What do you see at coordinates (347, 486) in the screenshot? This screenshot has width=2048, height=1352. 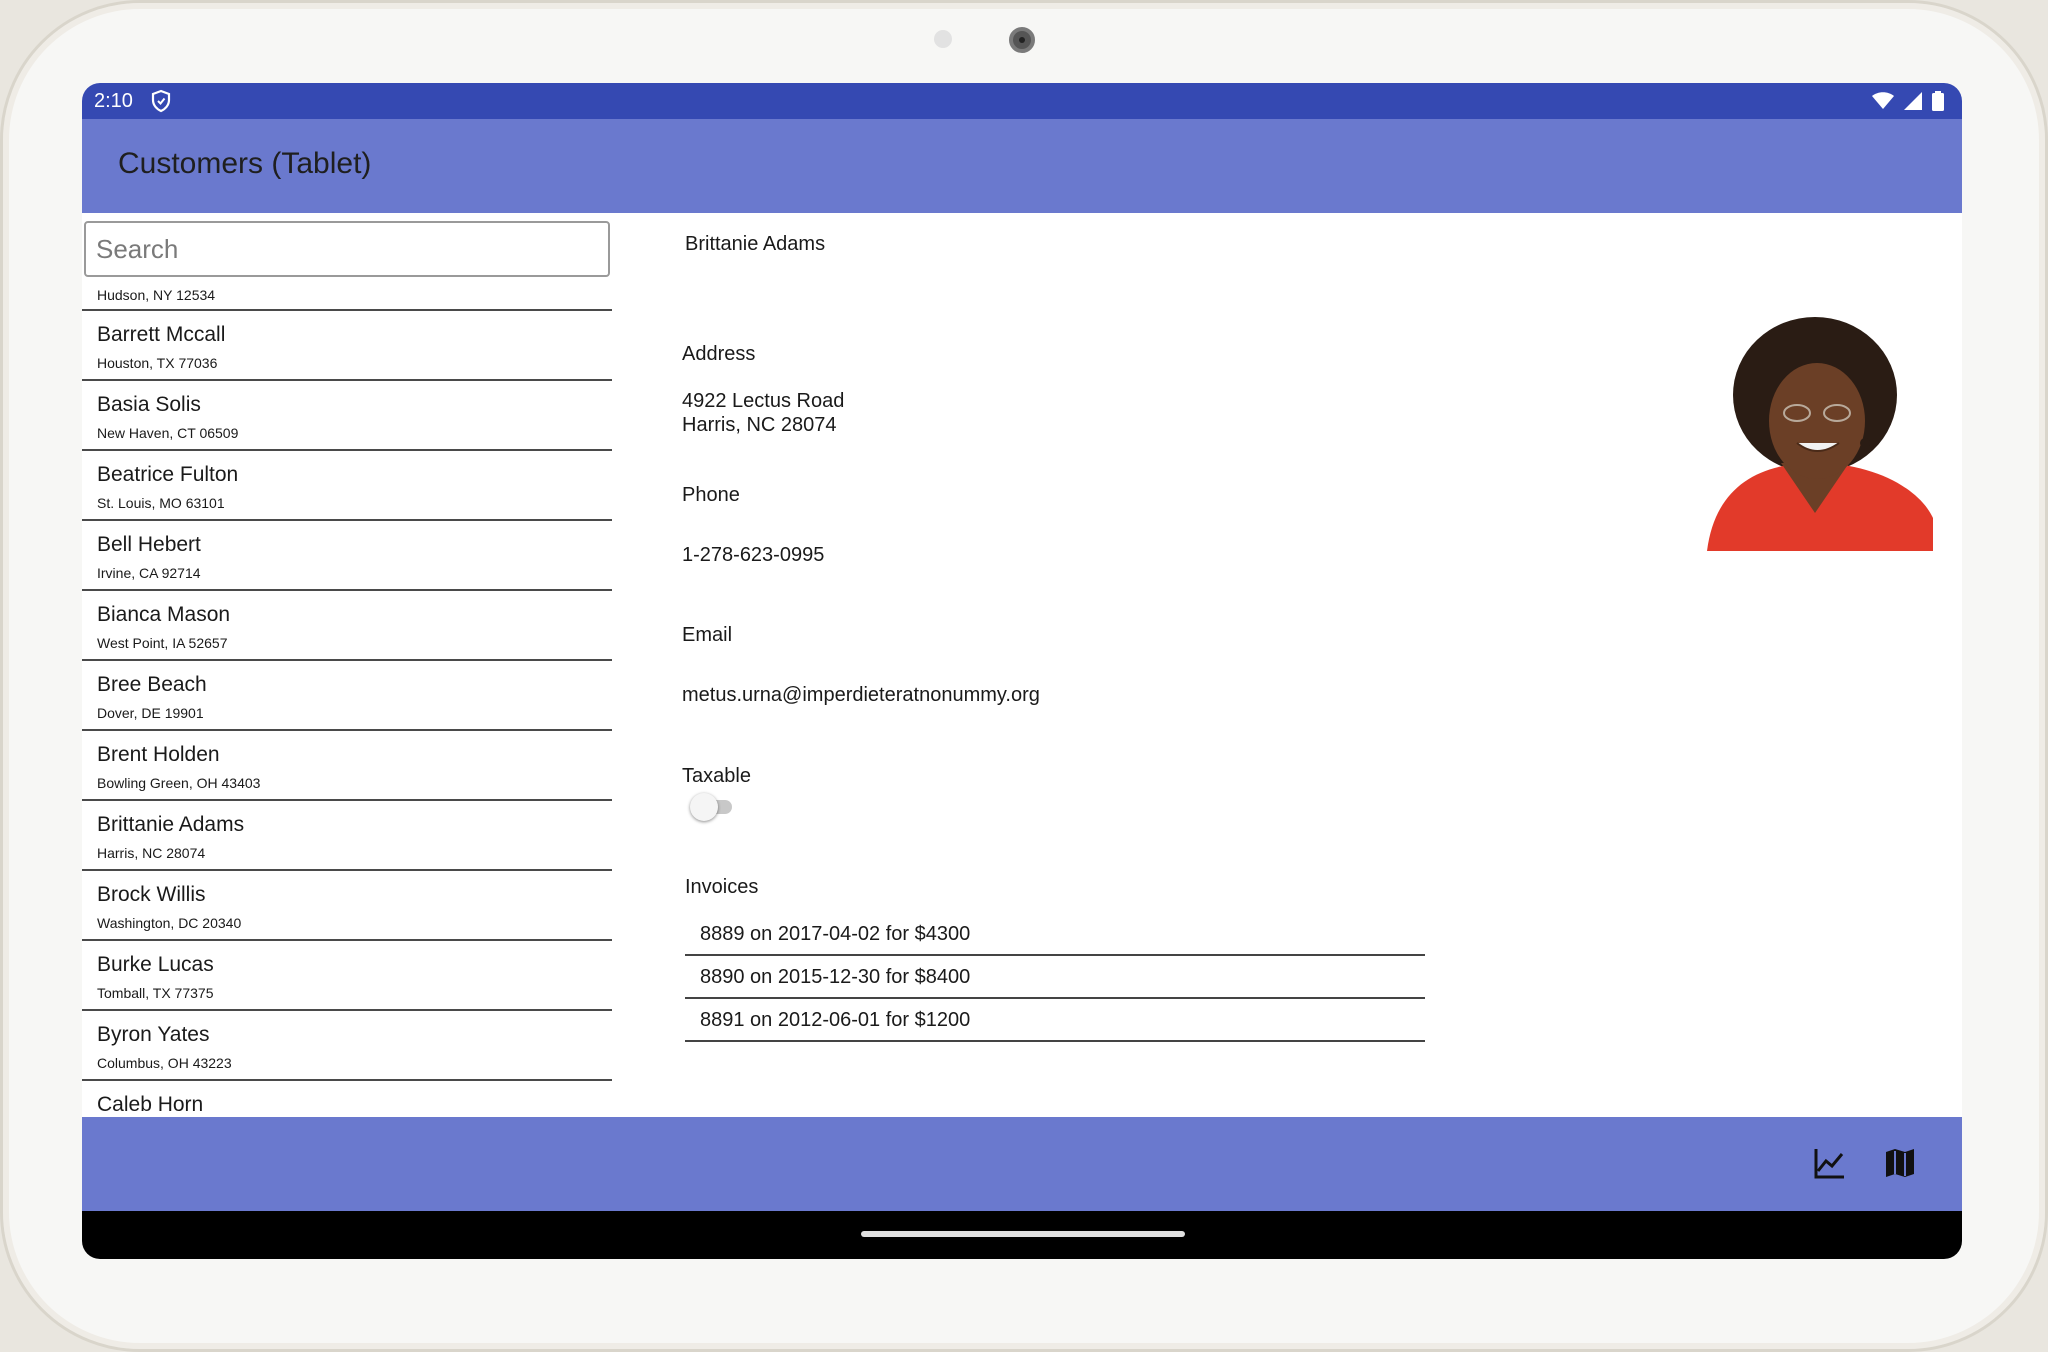 I see `list-item: Beatrice Fulton St. Louis, MO 63101` at bounding box center [347, 486].